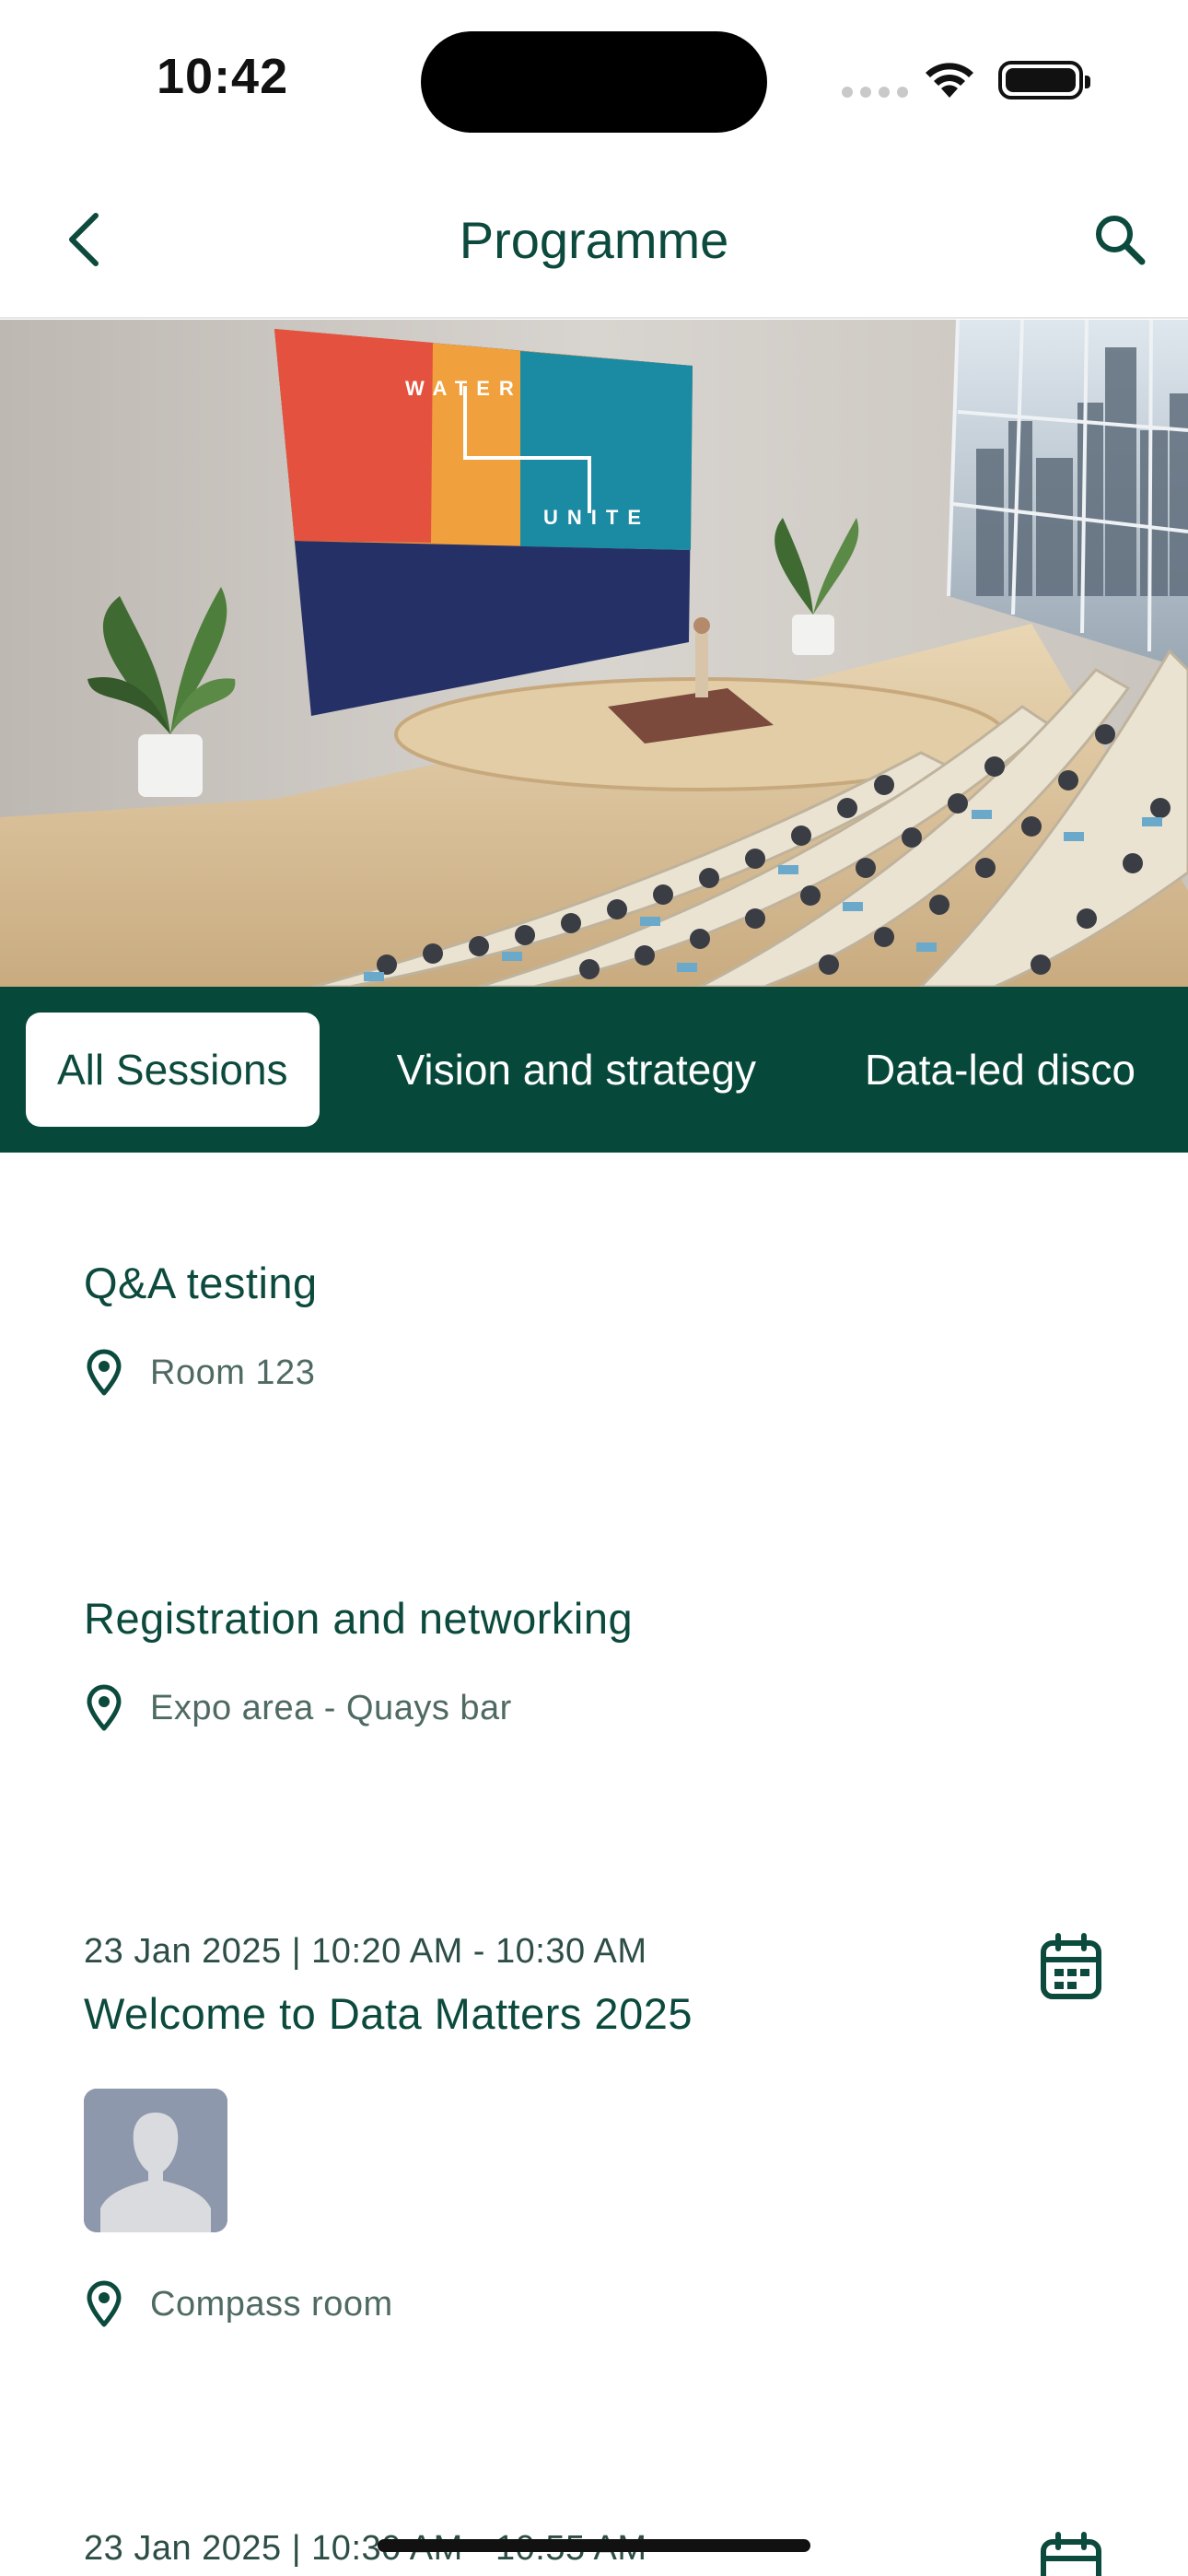  What do you see at coordinates (576, 1070) in the screenshot?
I see `tab-vision-and-strategy: Vision and strategy` at bounding box center [576, 1070].